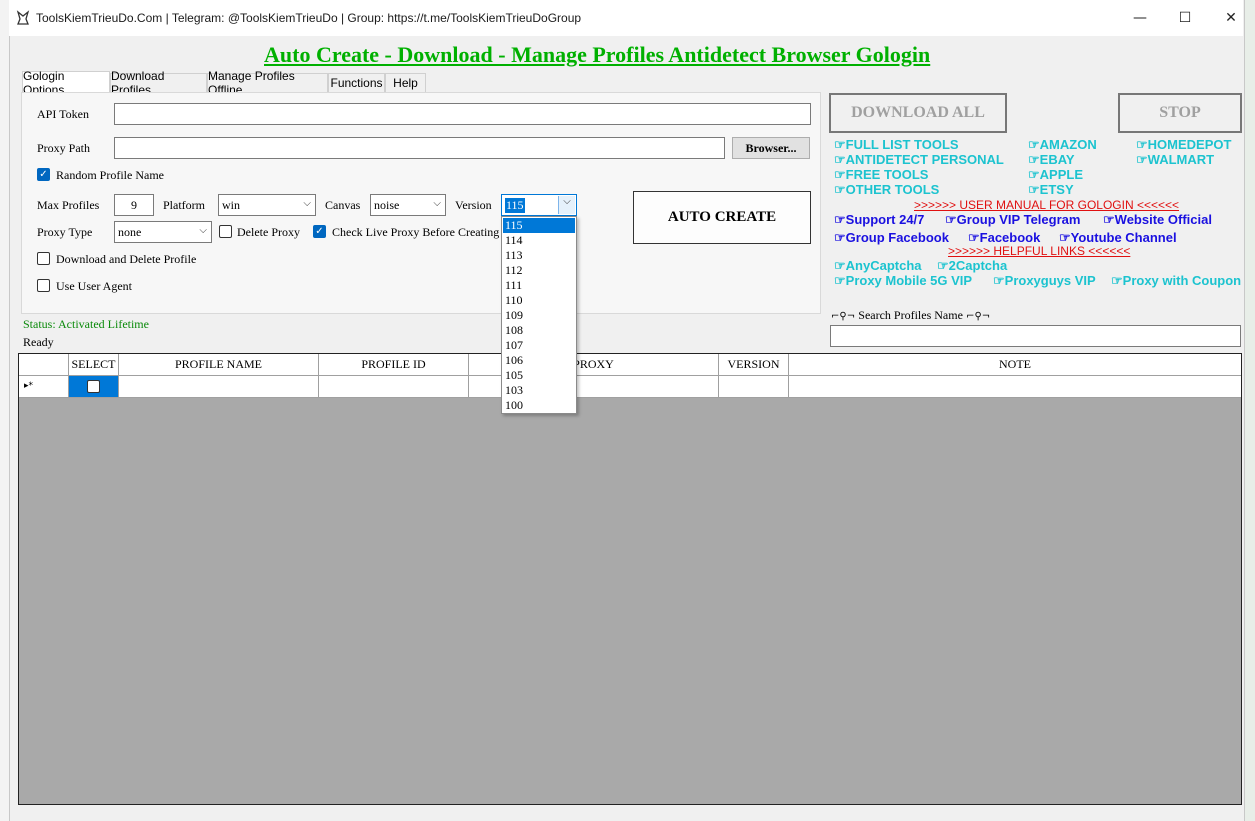 The height and width of the screenshot is (821, 1255). What do you see at coordinates (539, 225) in the screenshot?
I see `version-option: 115` at bounding box center [539, 225].